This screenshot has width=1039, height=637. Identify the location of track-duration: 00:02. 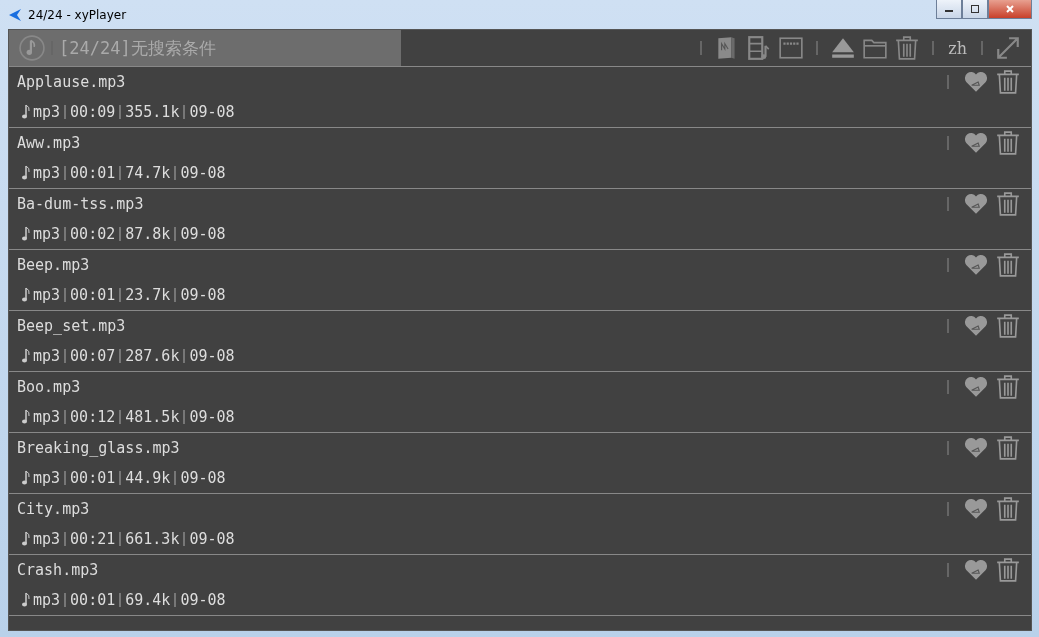
(93, 234).